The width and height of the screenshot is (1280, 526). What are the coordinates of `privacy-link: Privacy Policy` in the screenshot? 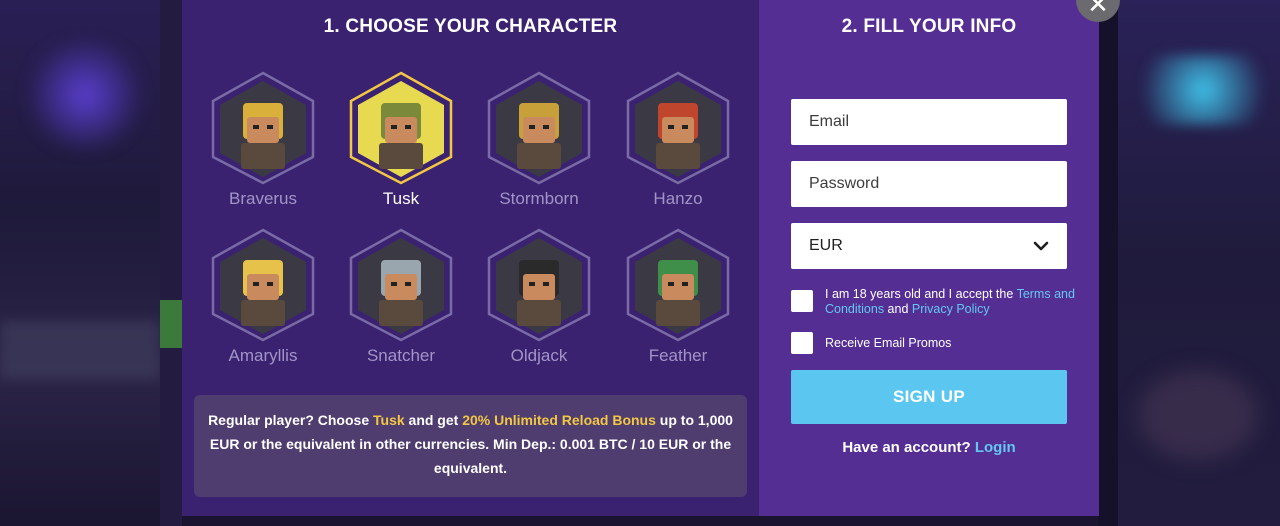 It's located at (951, 309).